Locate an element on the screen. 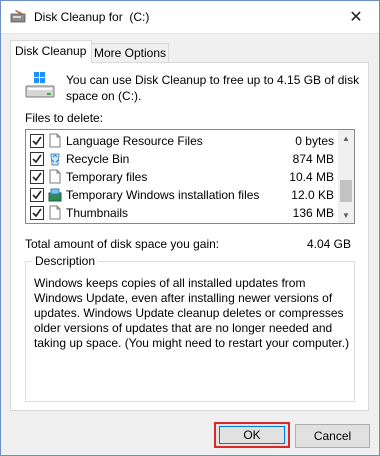 The width and height of the screenshot is (380, 456). close-button: ✕ is located at coordinates (356, 17).